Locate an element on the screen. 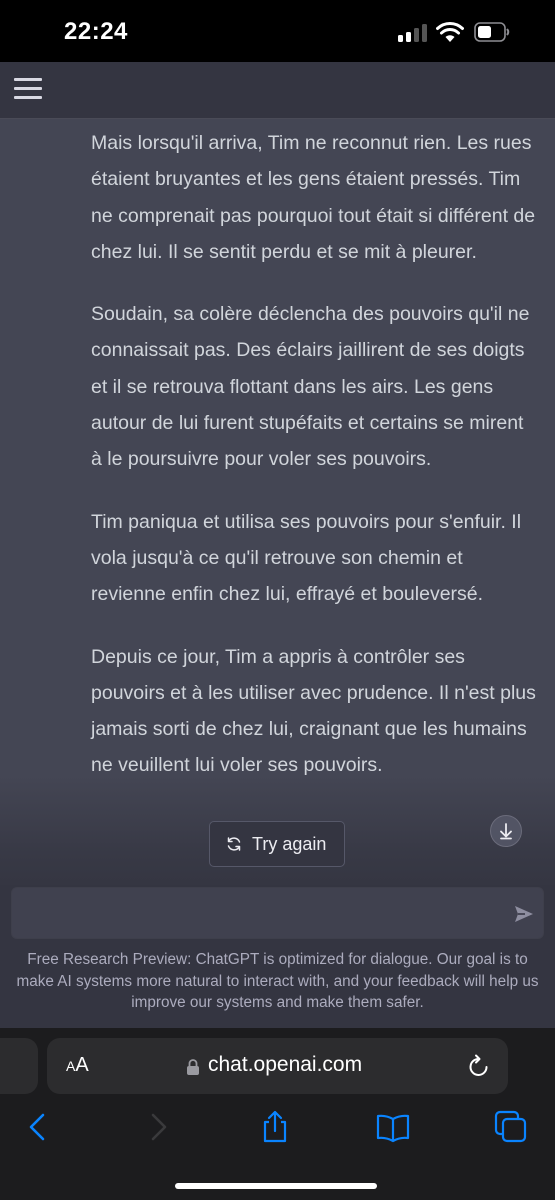 This screenshot has height=1200, width=555. back-icon is located at coordinates (39, 1127).